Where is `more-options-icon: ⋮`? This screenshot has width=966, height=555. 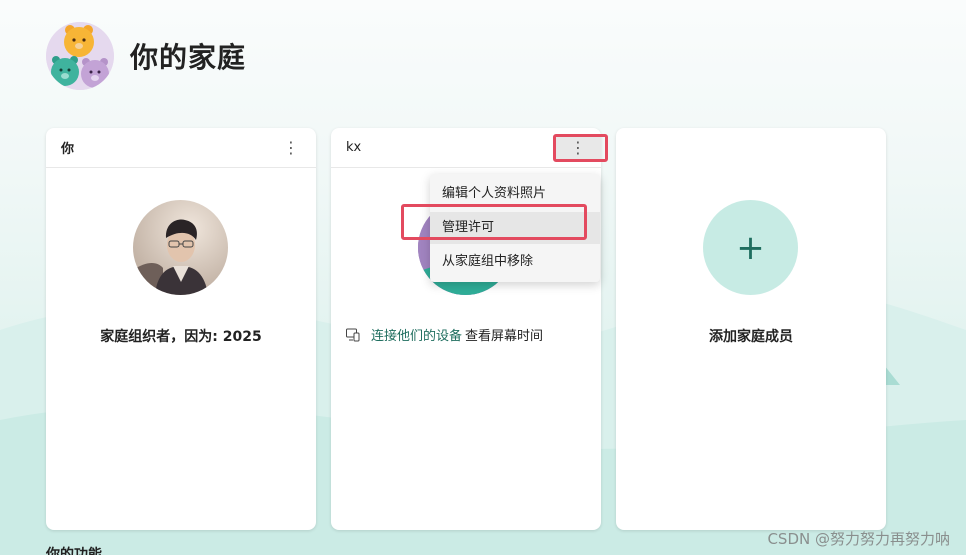 more-options-icon: ⋮ is located at coordinates (291, 148).